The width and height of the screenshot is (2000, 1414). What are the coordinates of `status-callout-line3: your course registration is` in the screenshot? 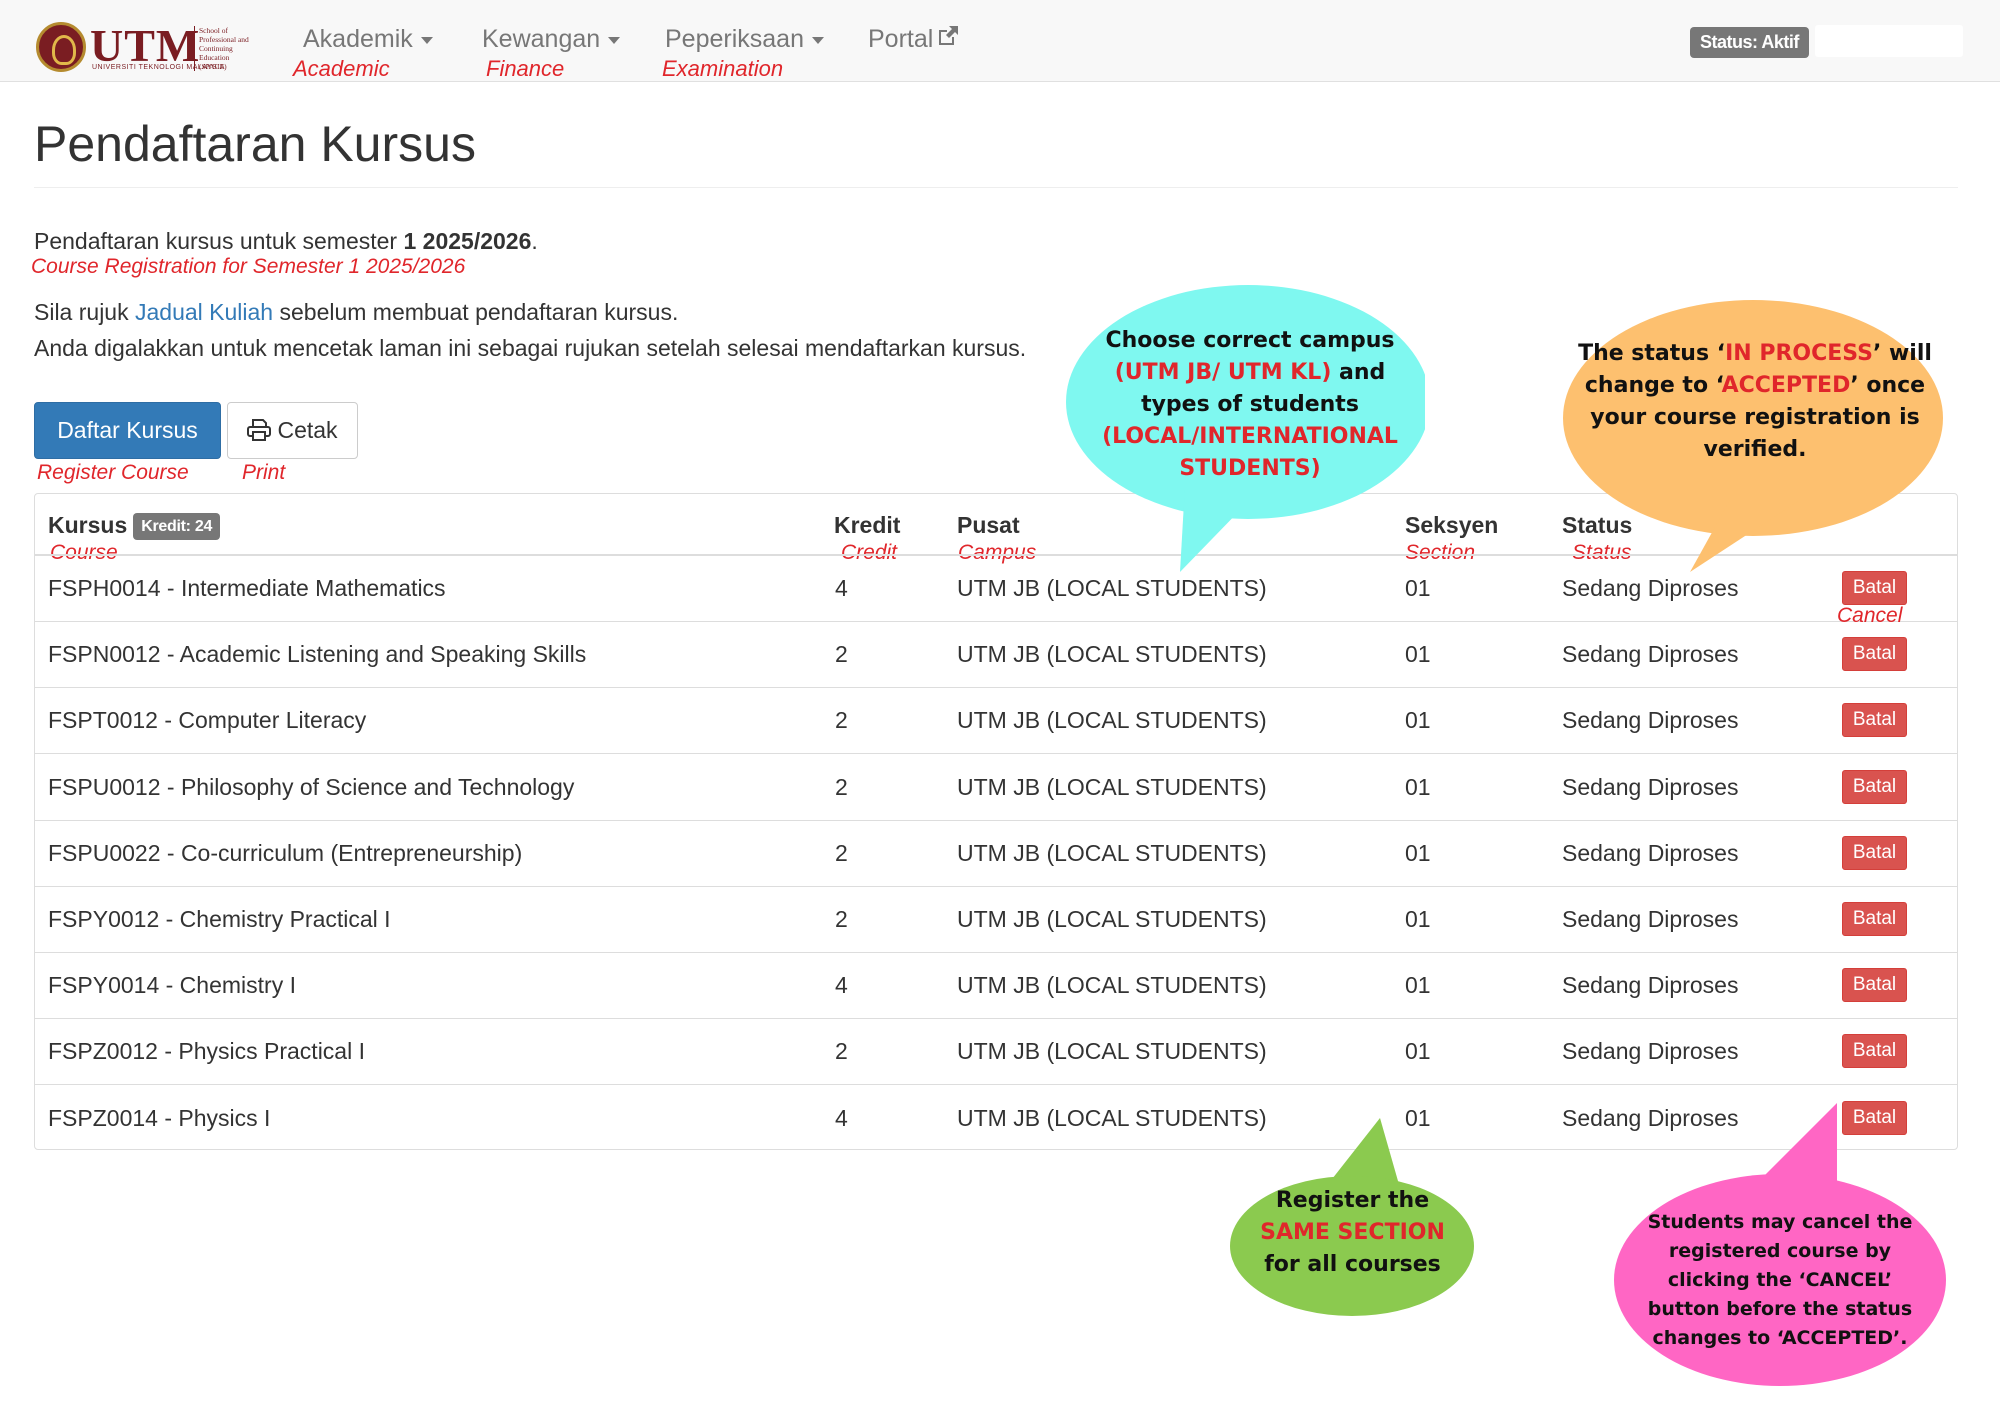 It's located at (1755, 417).